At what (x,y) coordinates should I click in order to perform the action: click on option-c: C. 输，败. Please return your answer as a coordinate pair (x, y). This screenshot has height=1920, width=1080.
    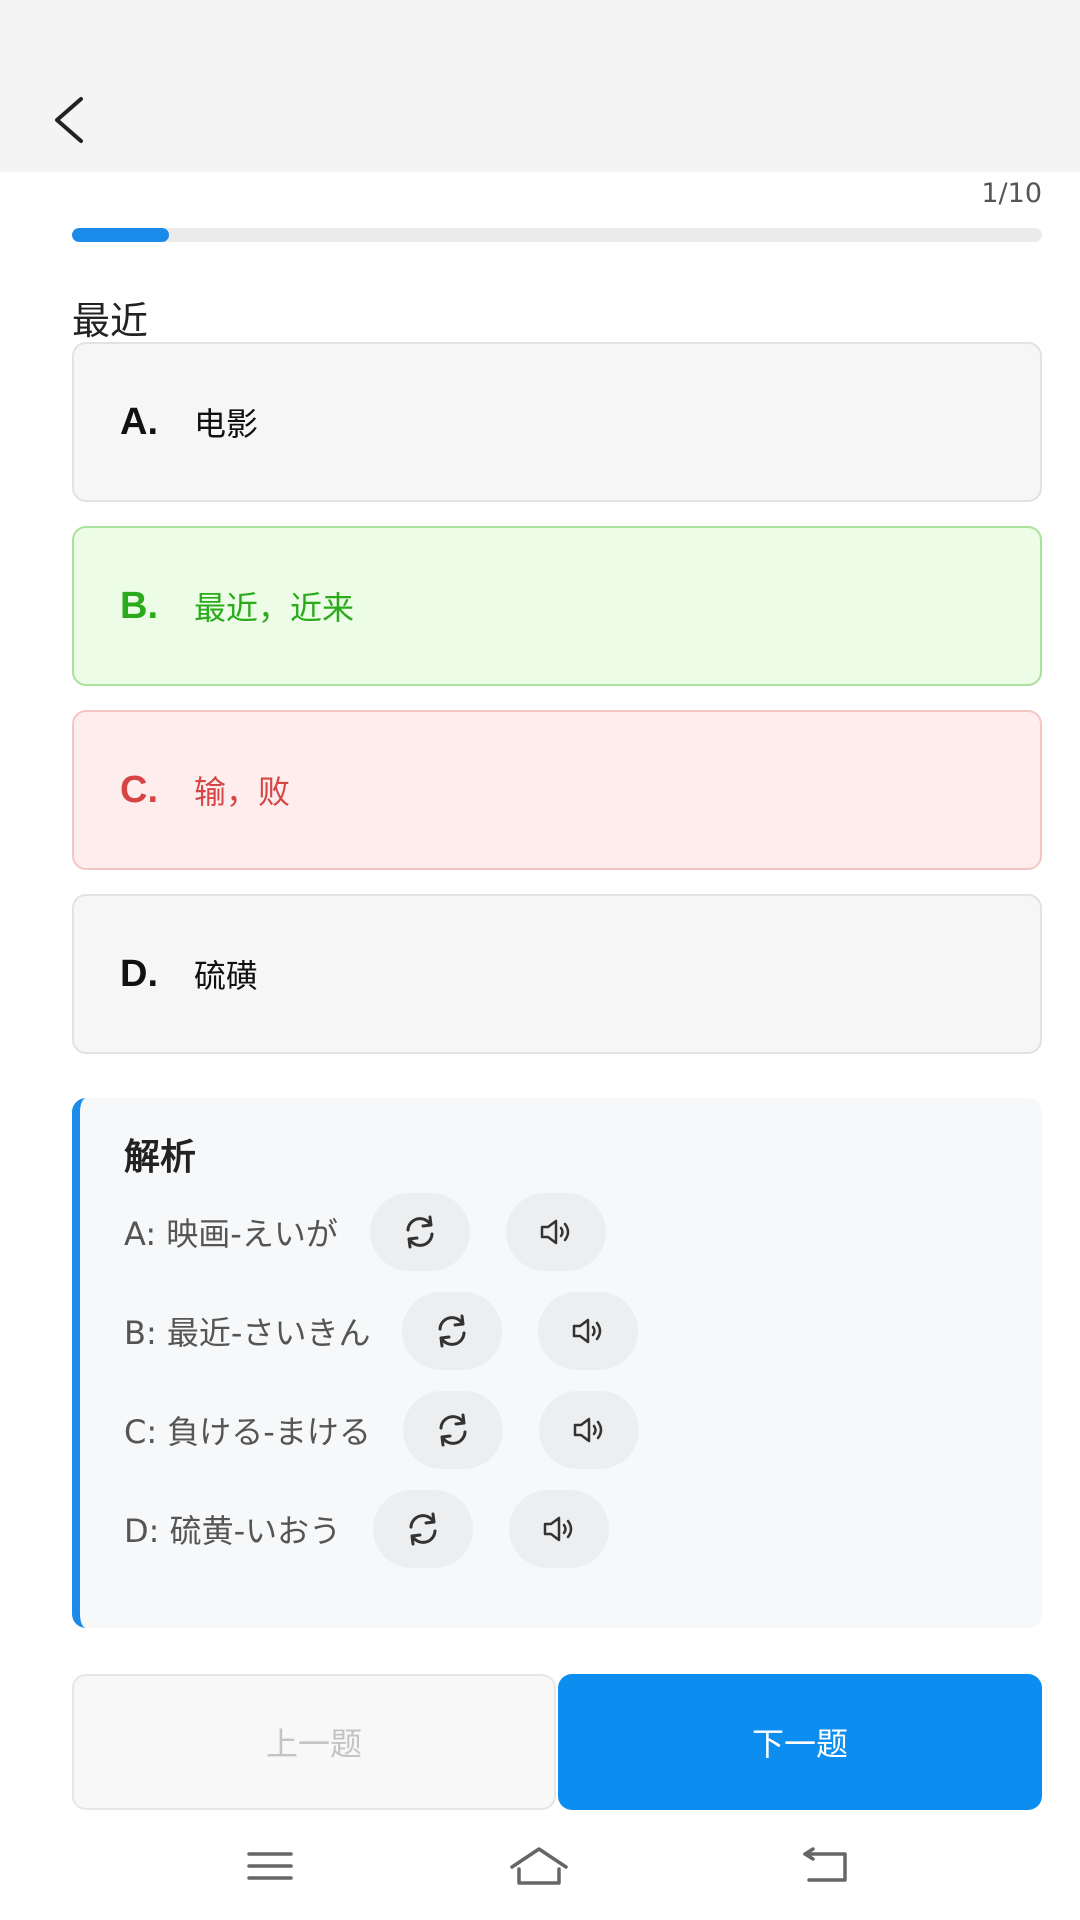
    Looking at the image, I should click on (557, 790).